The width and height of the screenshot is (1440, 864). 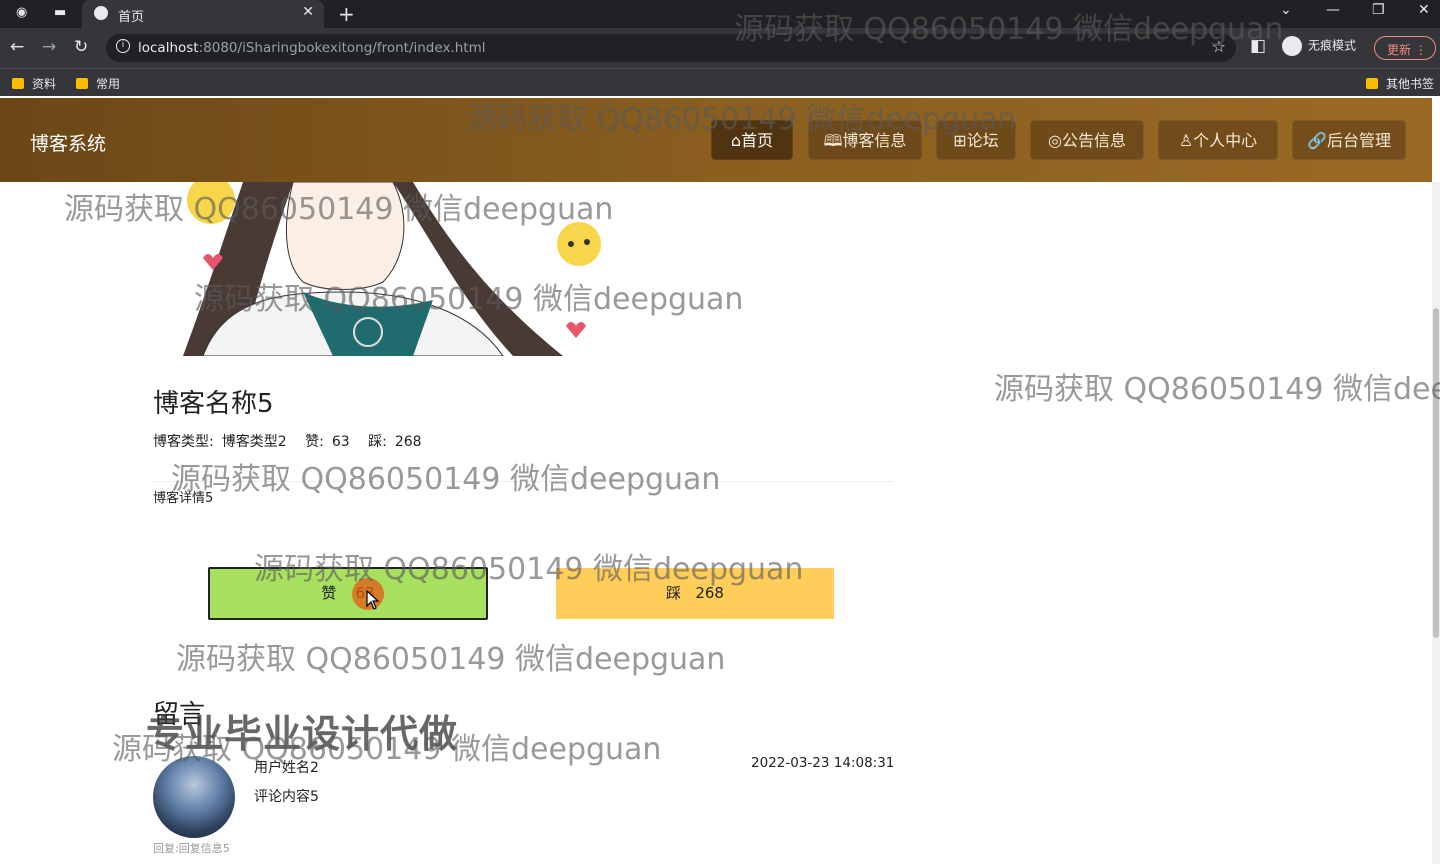 I want to click on site-info-icon: i, so click(x=123, y=46).